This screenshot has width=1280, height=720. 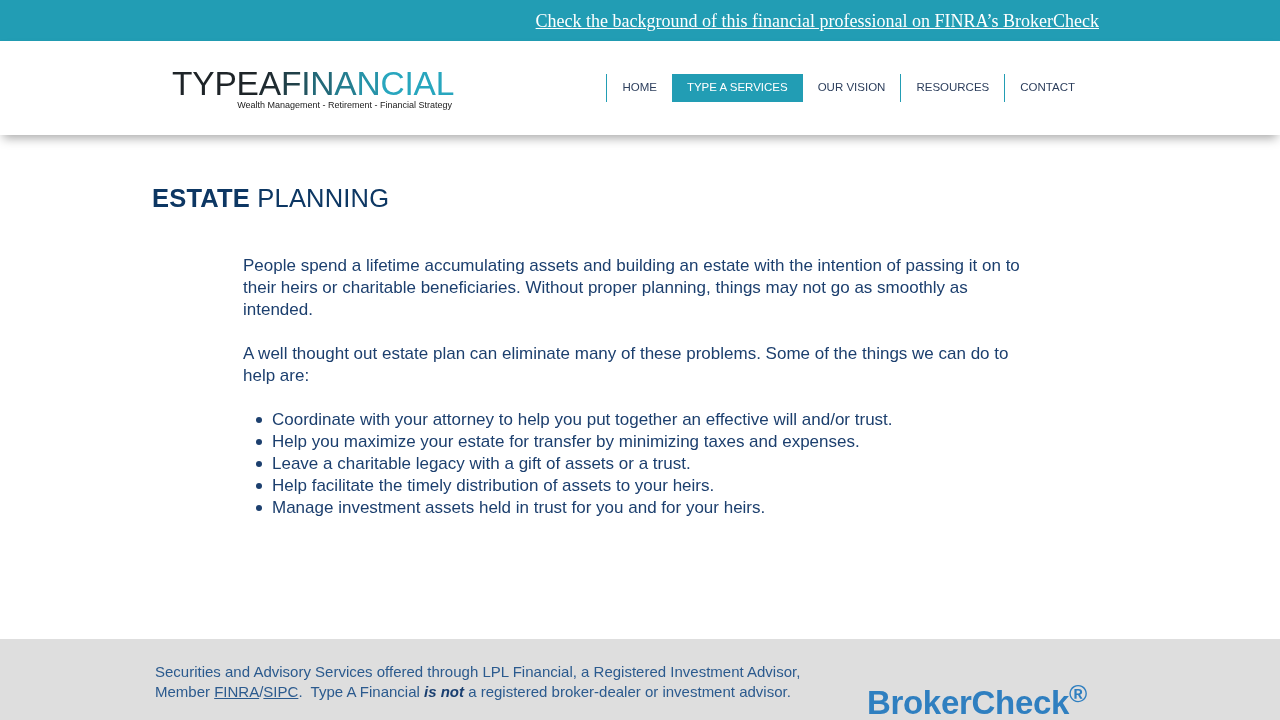 What do you see at coordinates (478, 682) in the screenshot?
I see `disclaimer-text: Securities and Advisory Services offered through LPL Financial, a Registered Investment Advisor, Member FINRA/SIPC. Type A Financial is not a registered broker-dealer or investment advisor.` at bounding box center [478, 682].